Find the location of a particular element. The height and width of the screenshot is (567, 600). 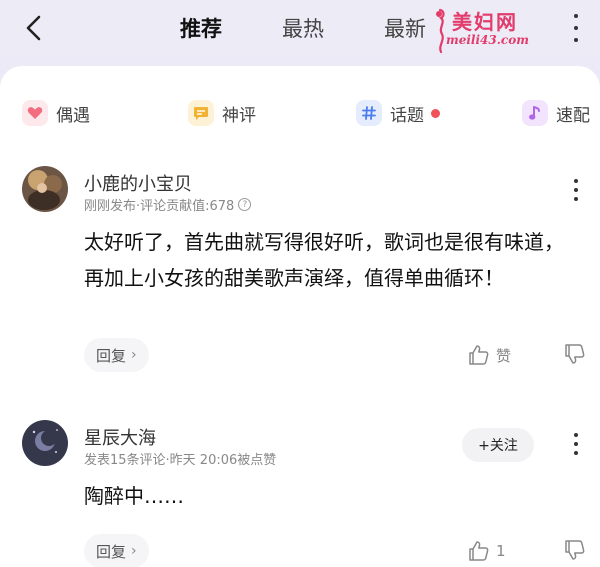

comment-meta: 刚刚发布·评论贡献值:678 ? is located at coordinates (168, 204).